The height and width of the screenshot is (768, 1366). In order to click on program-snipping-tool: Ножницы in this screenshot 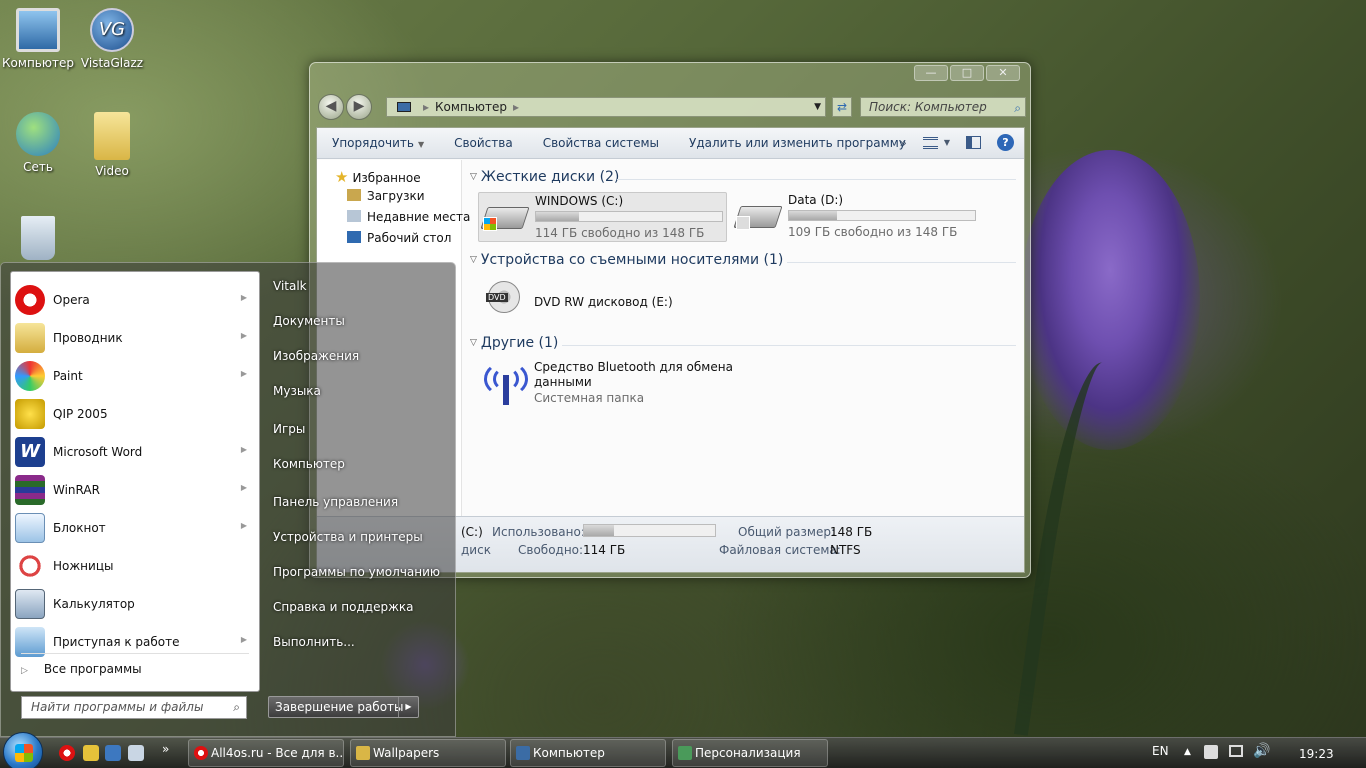, I will do `click(135, 566)`.